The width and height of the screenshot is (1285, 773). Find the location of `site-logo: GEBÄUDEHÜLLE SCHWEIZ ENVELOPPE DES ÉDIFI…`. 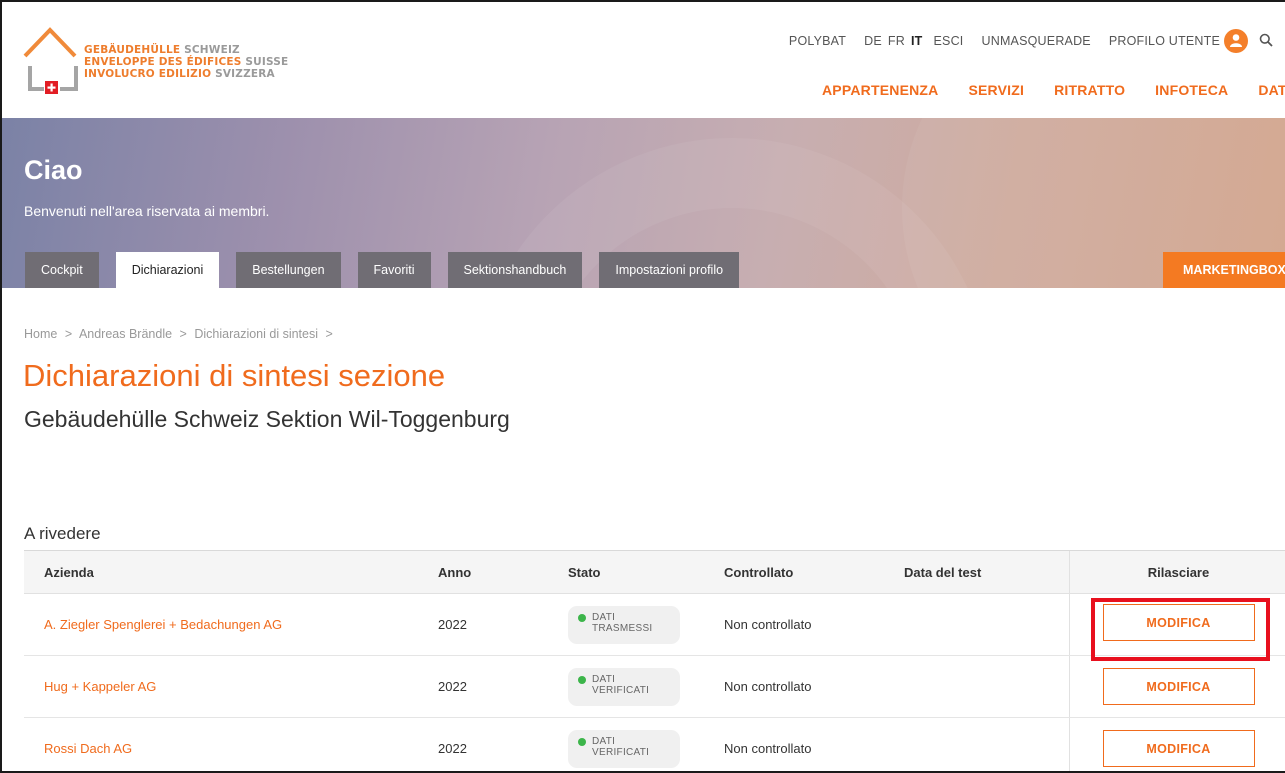

site-logo: GEBÄUDEHÜLLE SCHWEIZ ENVELOPPE DES ÉDIFI… is located at coordinates (157, 64).